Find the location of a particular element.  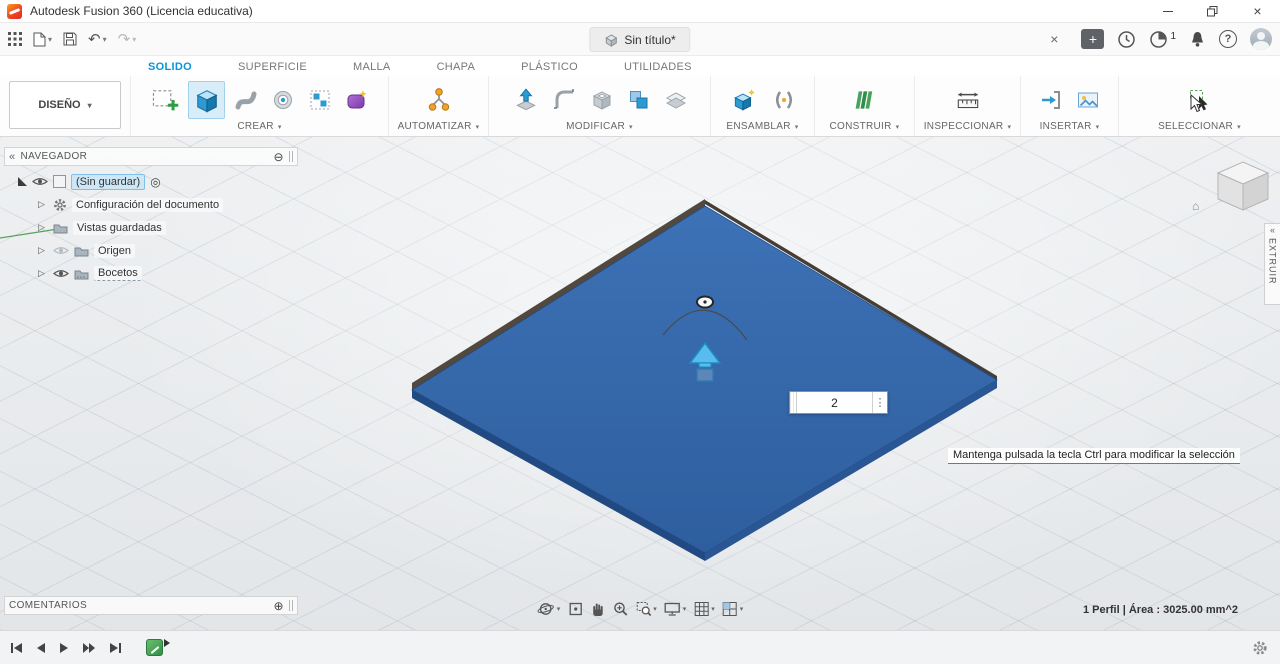

step-forward-button is located at coordinates (89, 648).